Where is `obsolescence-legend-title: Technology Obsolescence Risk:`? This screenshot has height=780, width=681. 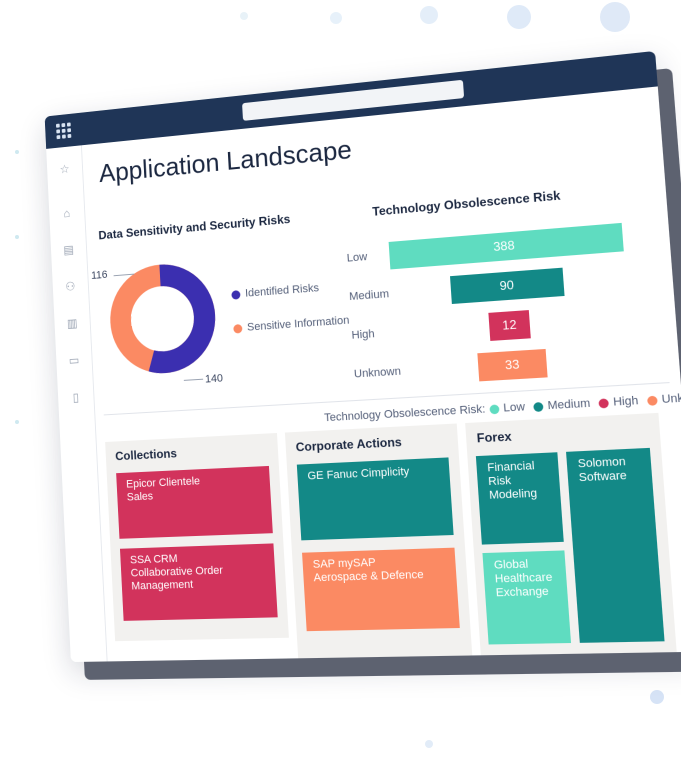
obsolescence-legend-title: Technology Obsolescence Risk: is located at coordinates (405, 413).